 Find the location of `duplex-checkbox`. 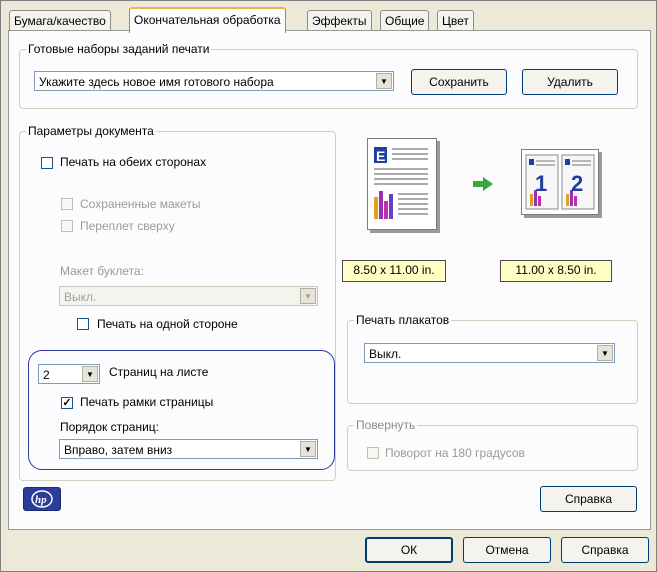

duplex-checkbox is located at coordinates (47, 163).